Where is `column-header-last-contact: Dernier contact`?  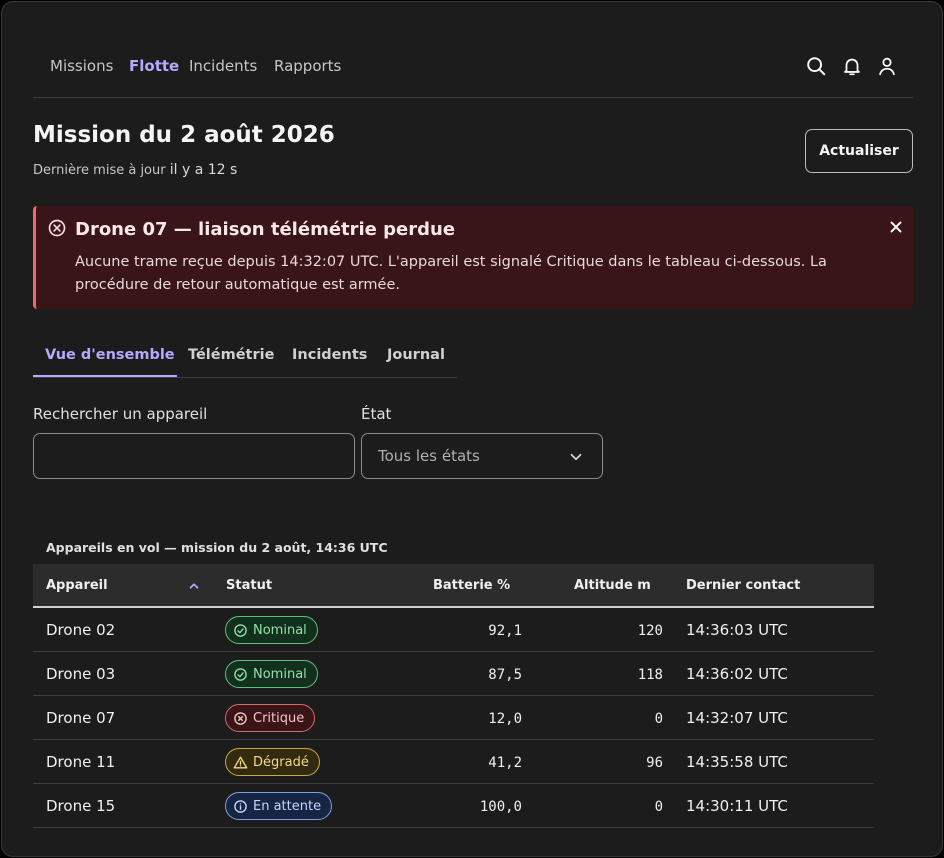
column-header-last-contact: Dernier contact is located at coordinates (743, 585).